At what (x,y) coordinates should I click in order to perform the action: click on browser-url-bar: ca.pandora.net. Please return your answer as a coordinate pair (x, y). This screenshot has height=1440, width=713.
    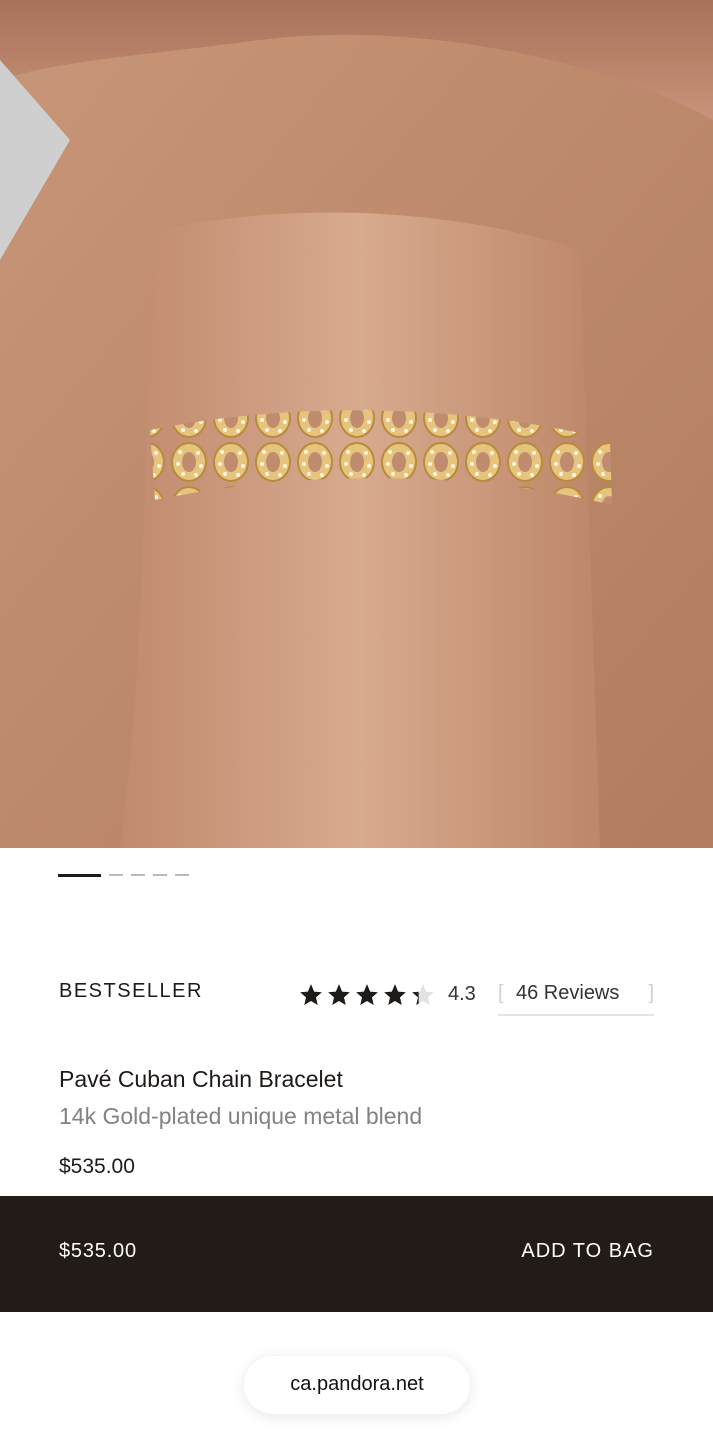
    Looking at the image, I should click on (357, 1385).